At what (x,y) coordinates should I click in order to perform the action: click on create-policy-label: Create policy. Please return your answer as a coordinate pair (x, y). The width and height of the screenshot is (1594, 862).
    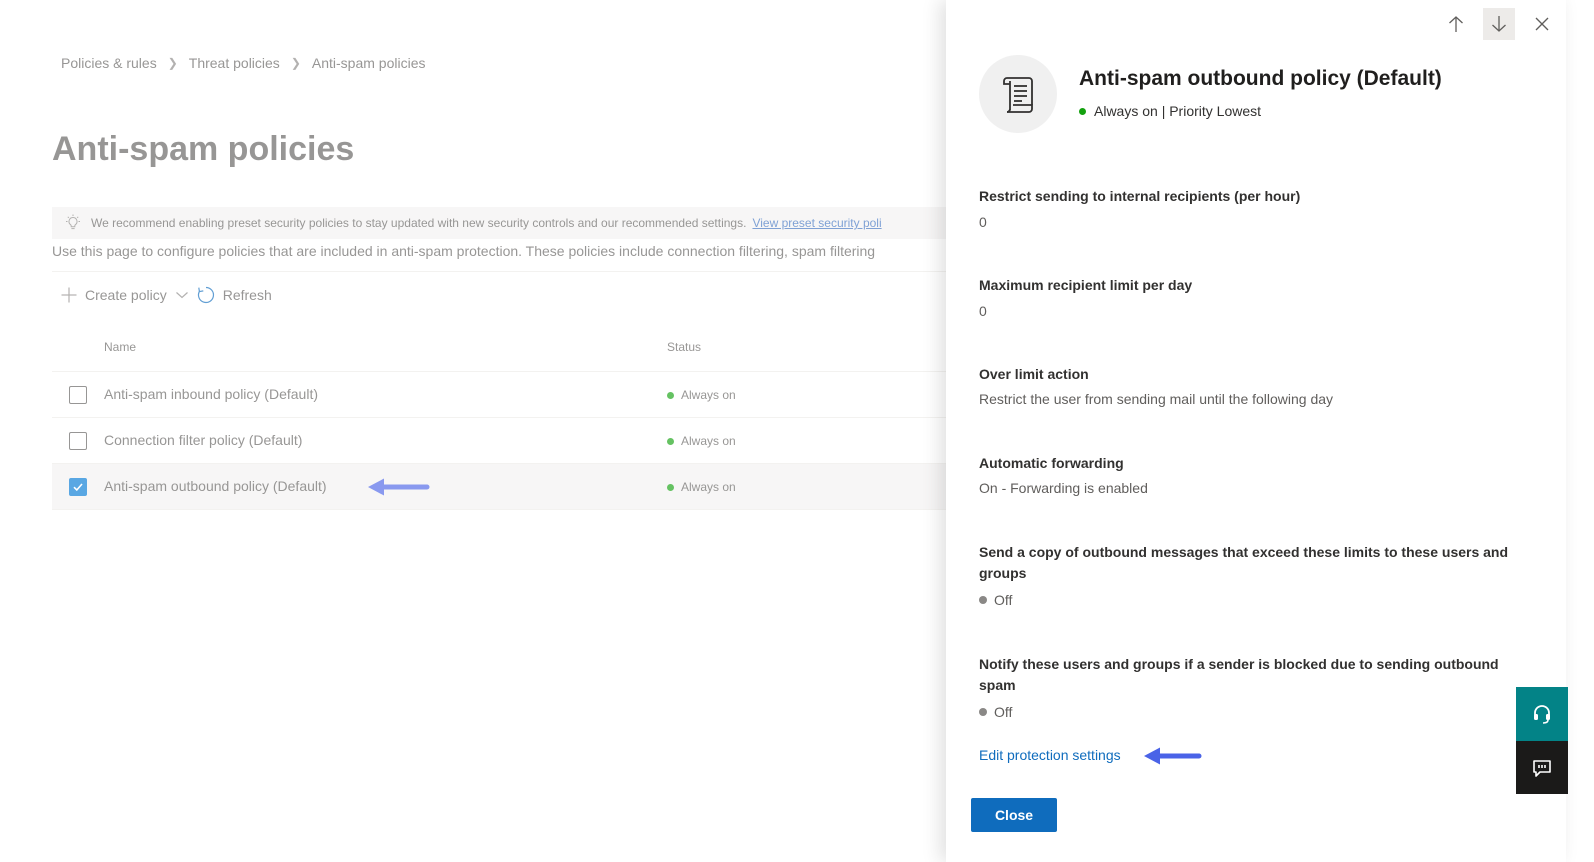
    Looking at the image, I should click on (126, 295).